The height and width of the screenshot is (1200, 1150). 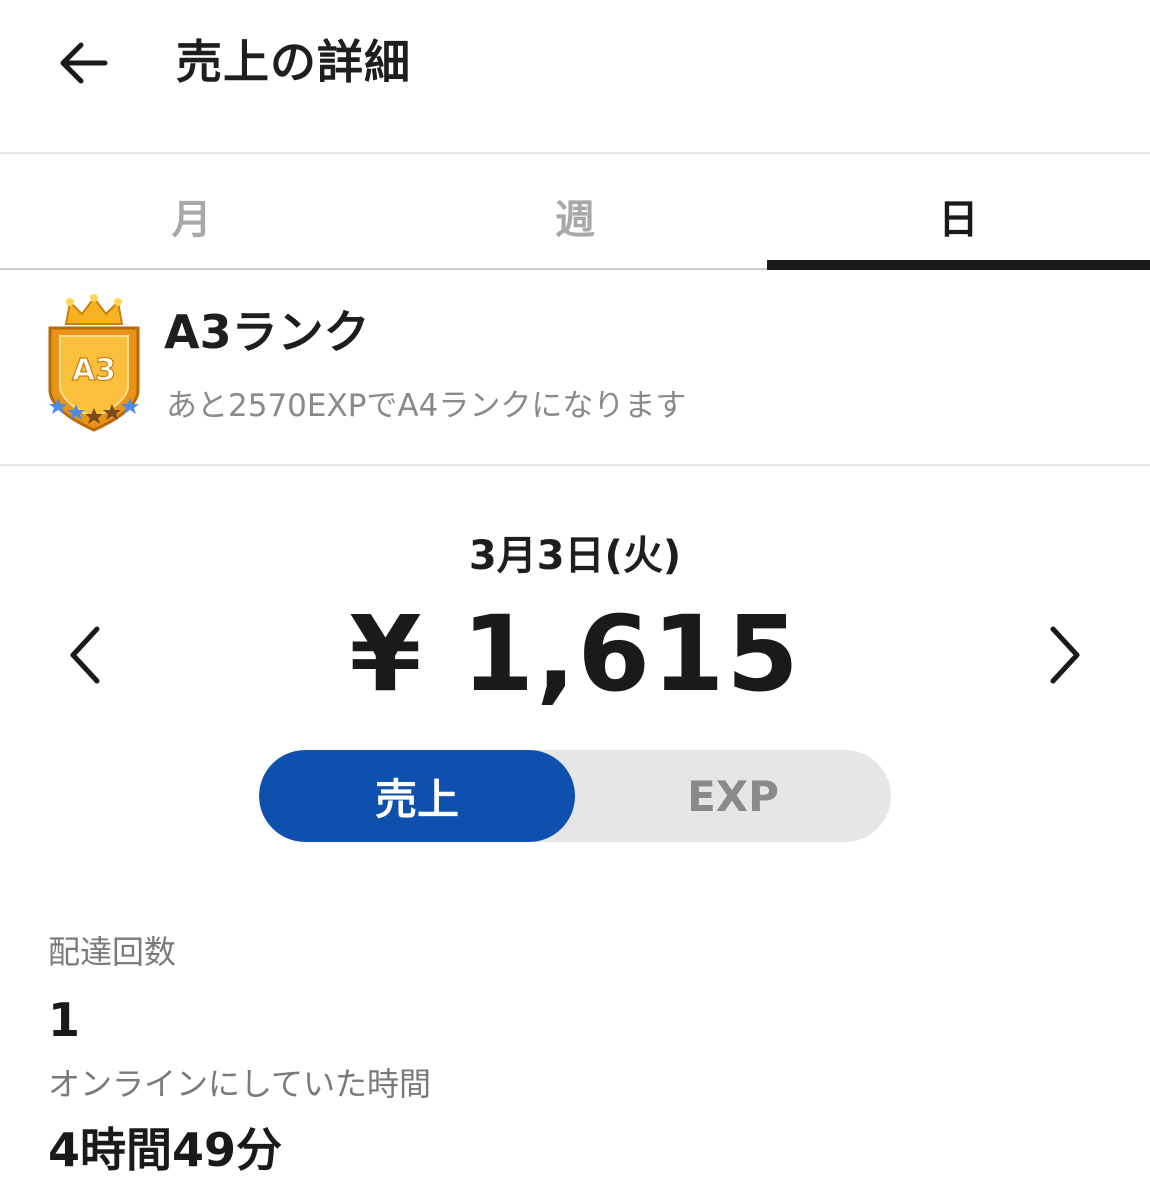 I want to click on back-button, so click(x=83, y=63).